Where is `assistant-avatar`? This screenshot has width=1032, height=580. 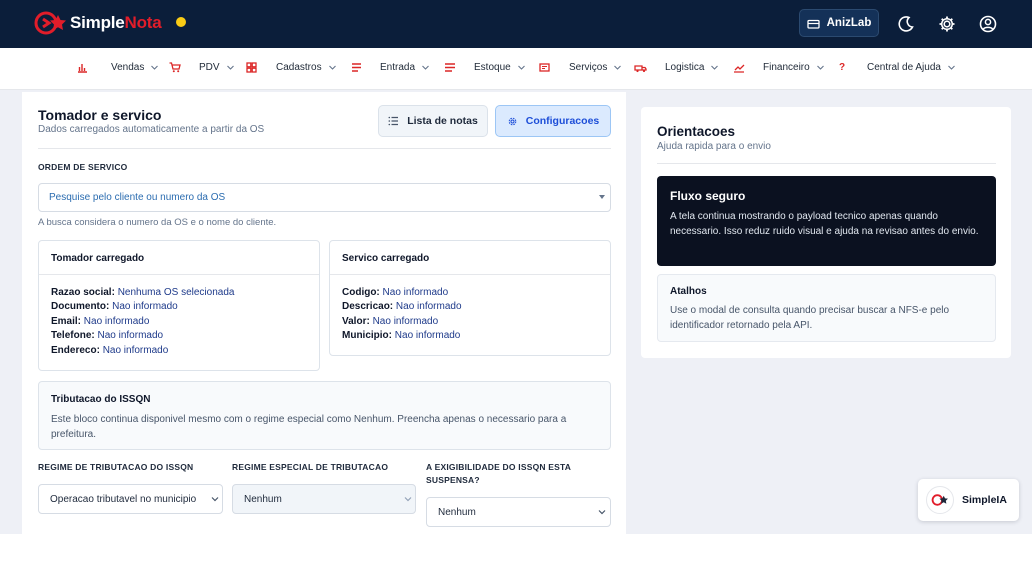 assistant-avatar is located at coordinates (940, 500).